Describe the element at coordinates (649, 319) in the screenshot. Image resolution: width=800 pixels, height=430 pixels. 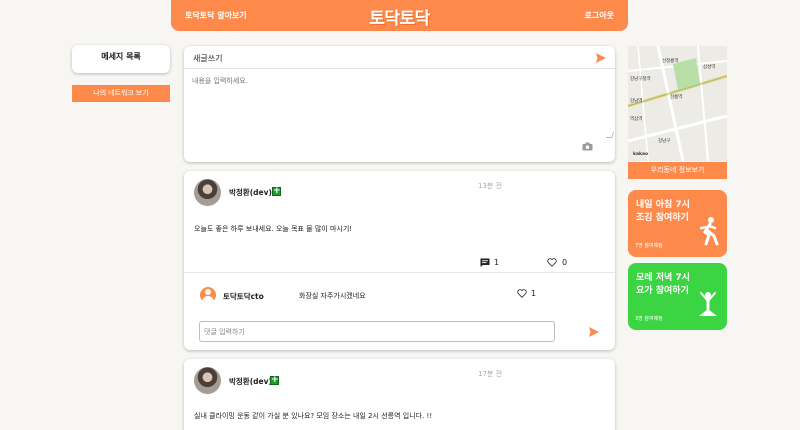
I see `activity-participants: 3명 참여예정` at that location.